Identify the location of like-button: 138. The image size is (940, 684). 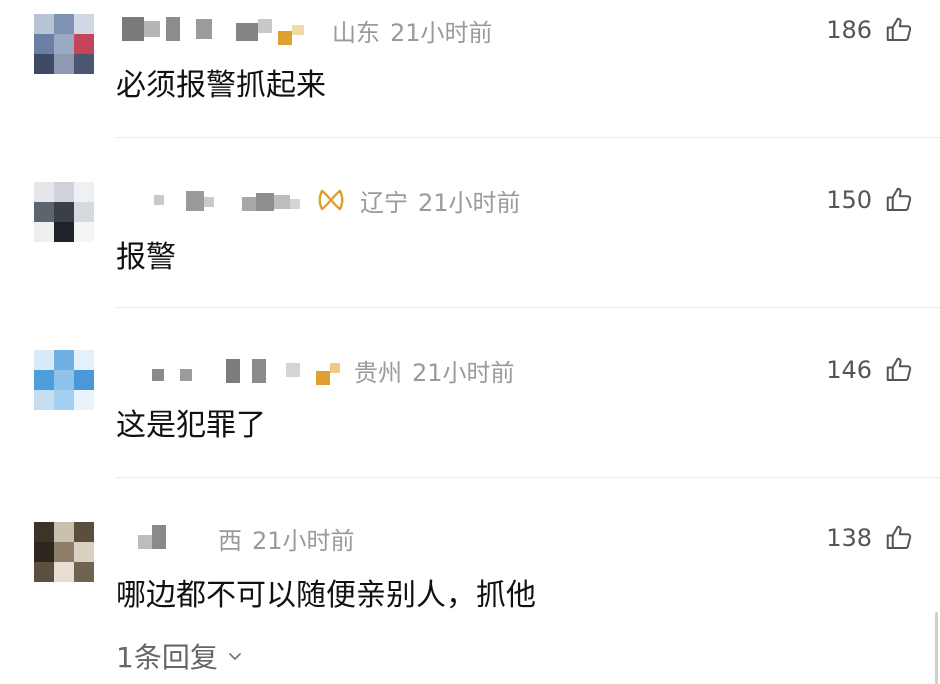
(870, 538).